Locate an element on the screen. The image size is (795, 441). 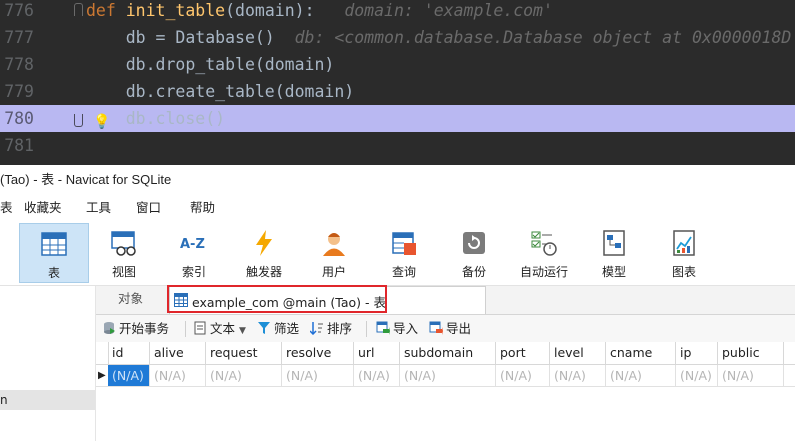
column-header-level: level is located at coordinates (578, 353).